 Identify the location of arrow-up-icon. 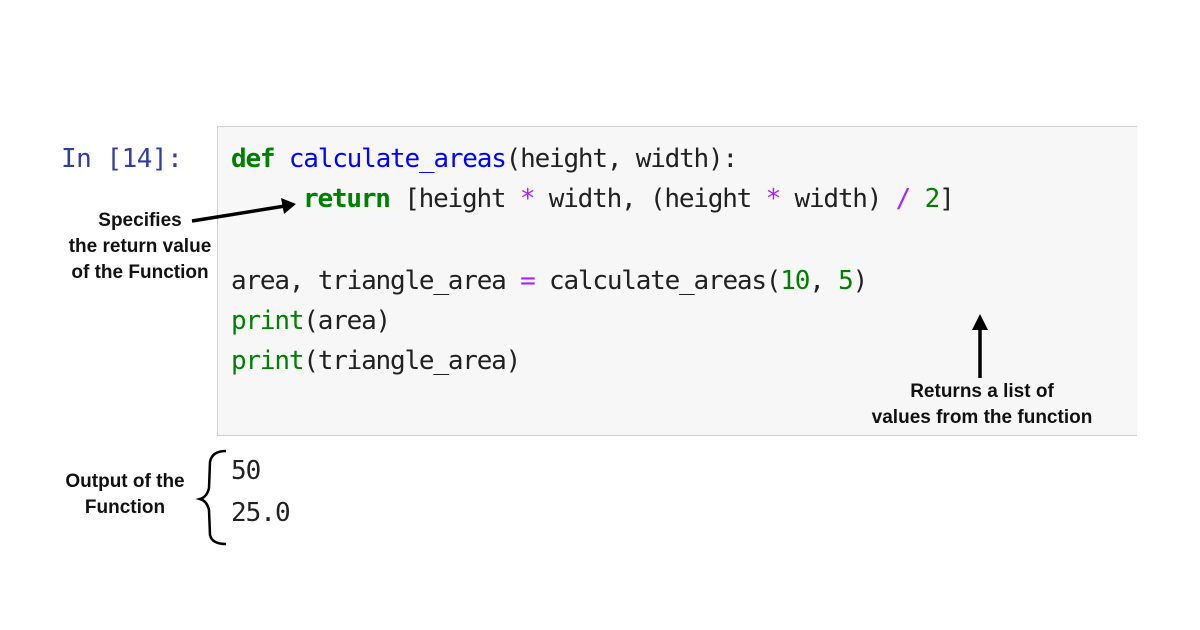
(980, 346).